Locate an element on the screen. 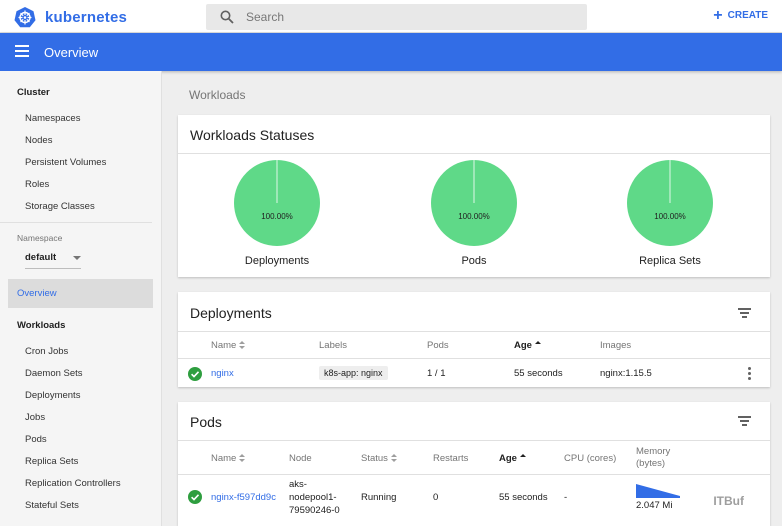  pod-node: aks- nodepool1- 79590246-0 is located at coordinates (314, 497).